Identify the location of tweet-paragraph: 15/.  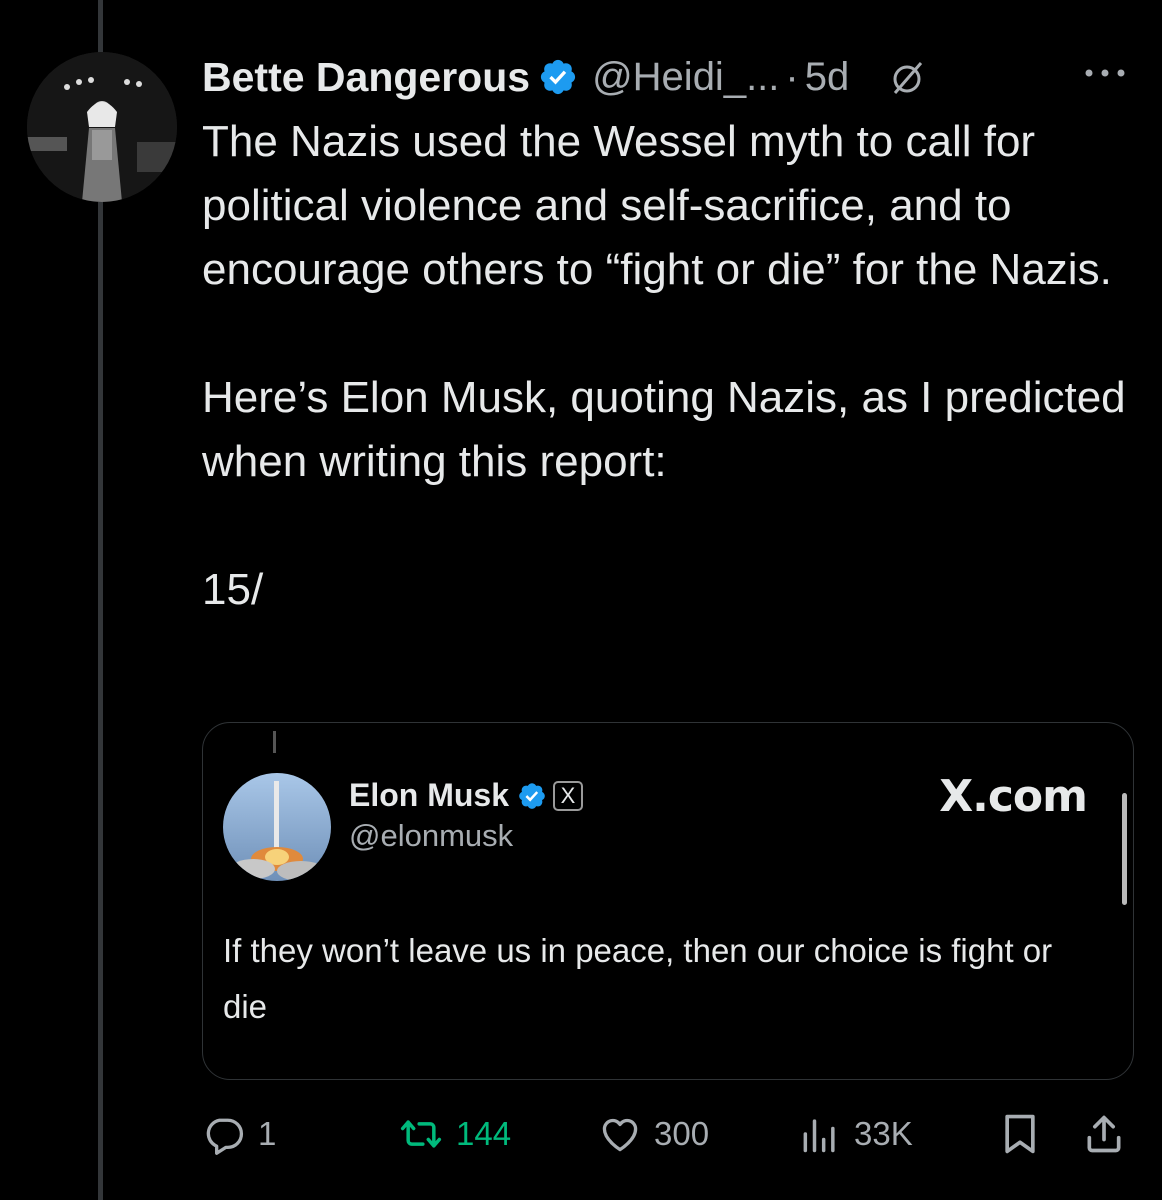
(233, 589).